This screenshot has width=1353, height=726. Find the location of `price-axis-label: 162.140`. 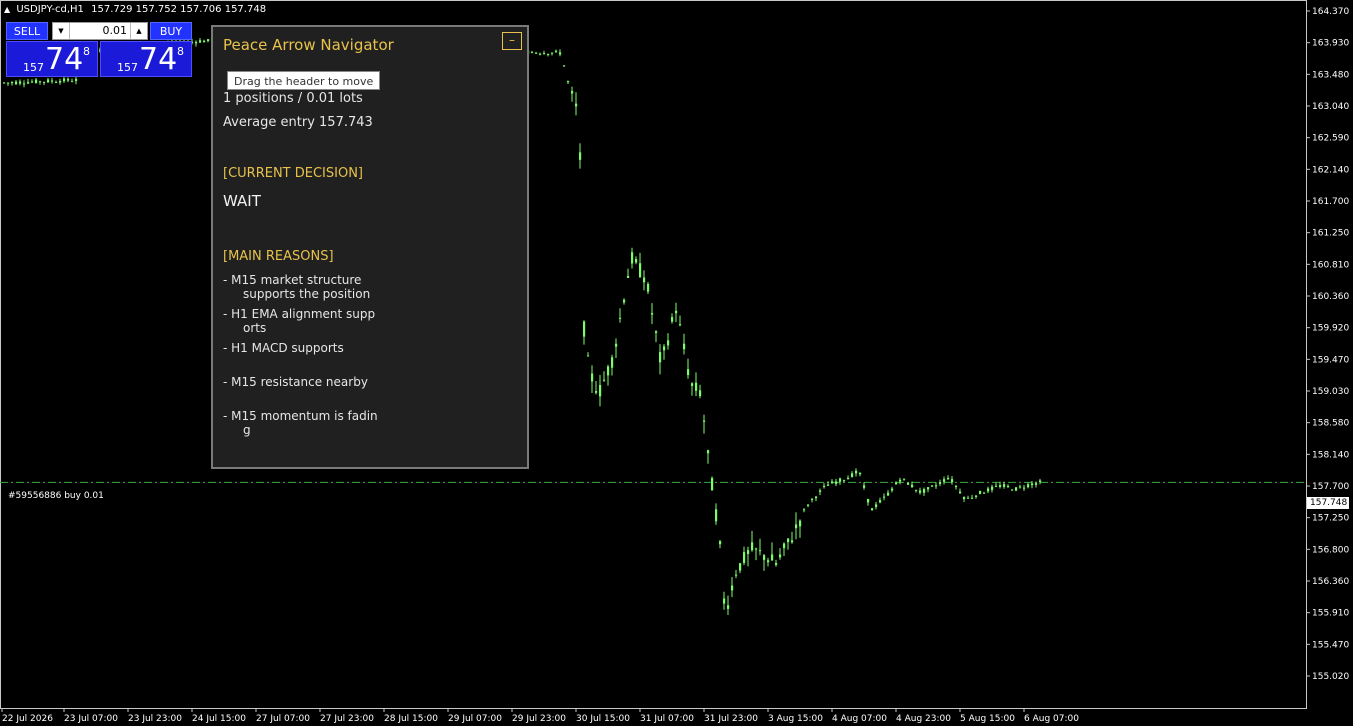

price-axis-label: 162.140 is located at coordinates (1330, 170).